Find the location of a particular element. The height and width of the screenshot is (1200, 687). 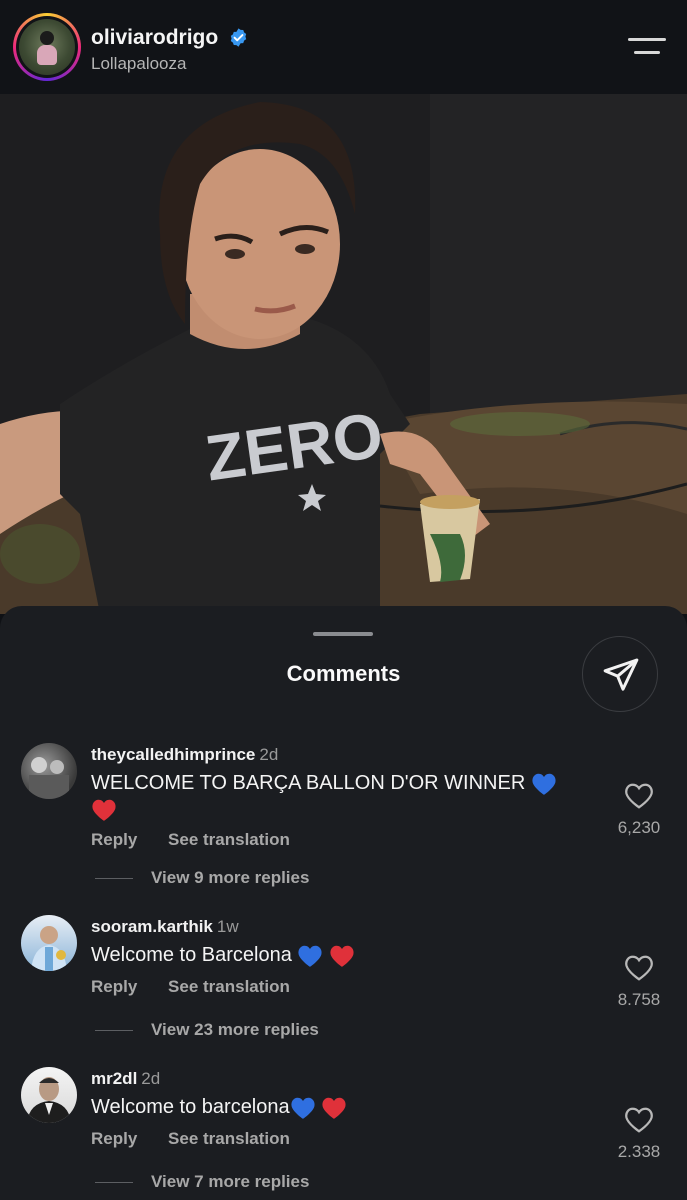

view-replies-button: View 7 more replies is located at coordinates (202, 1182).